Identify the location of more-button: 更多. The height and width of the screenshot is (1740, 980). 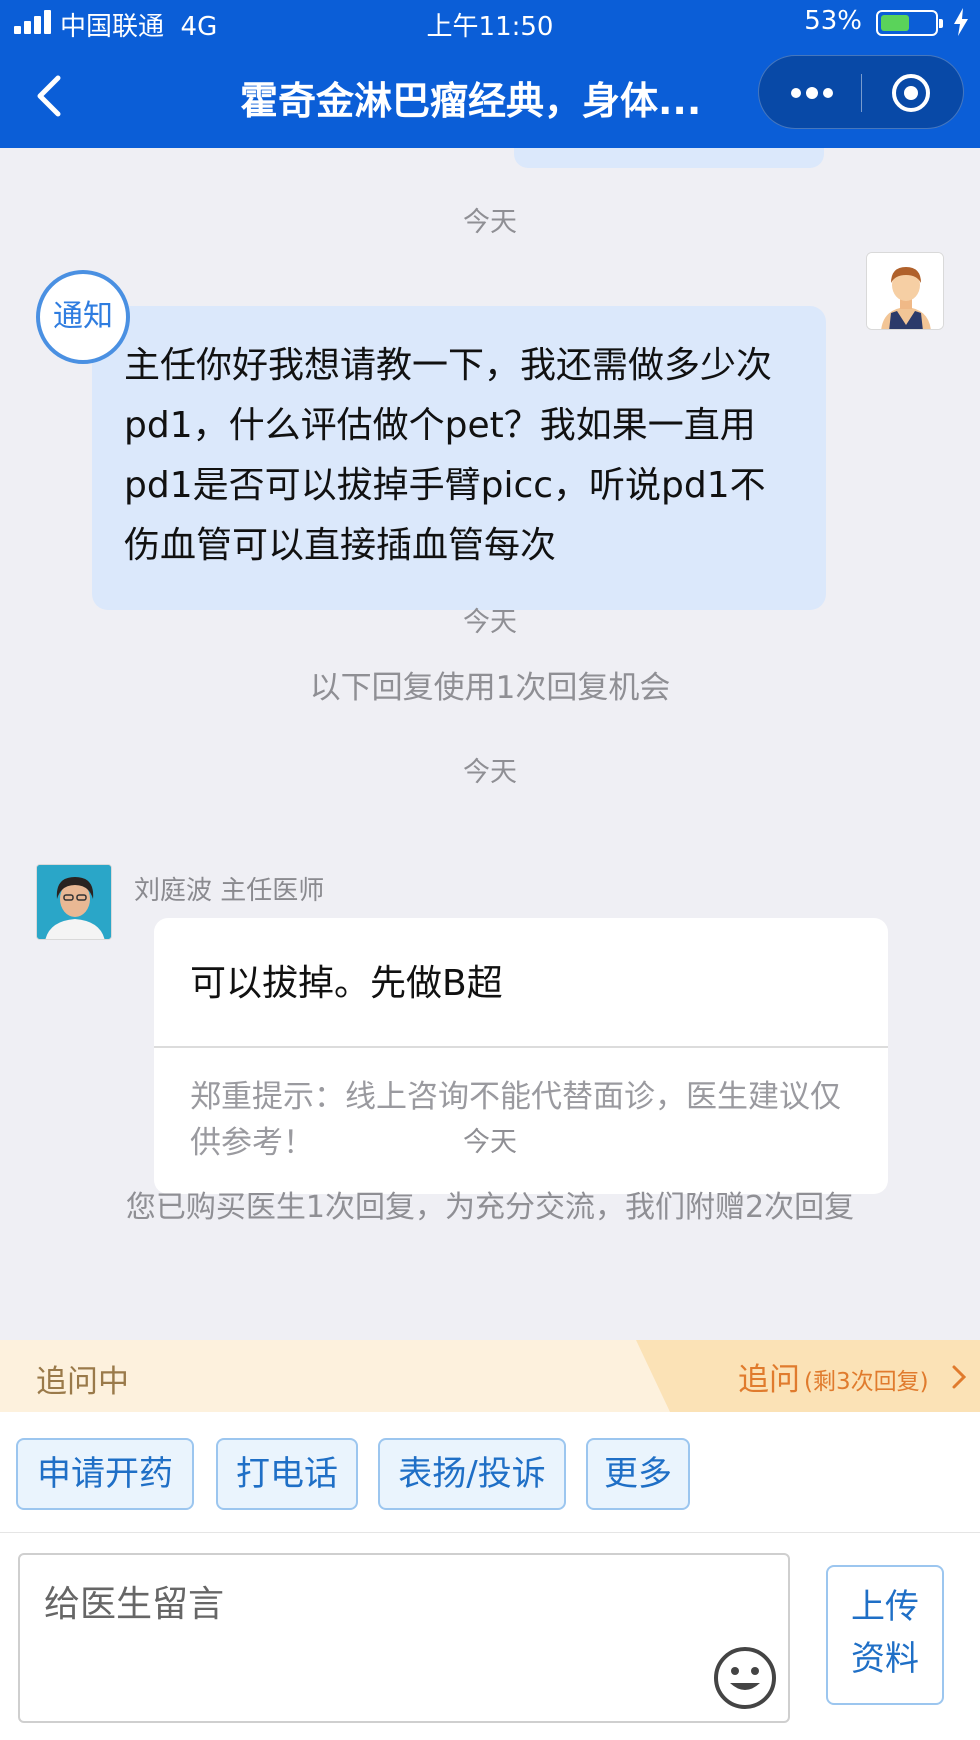
(638, 1474).